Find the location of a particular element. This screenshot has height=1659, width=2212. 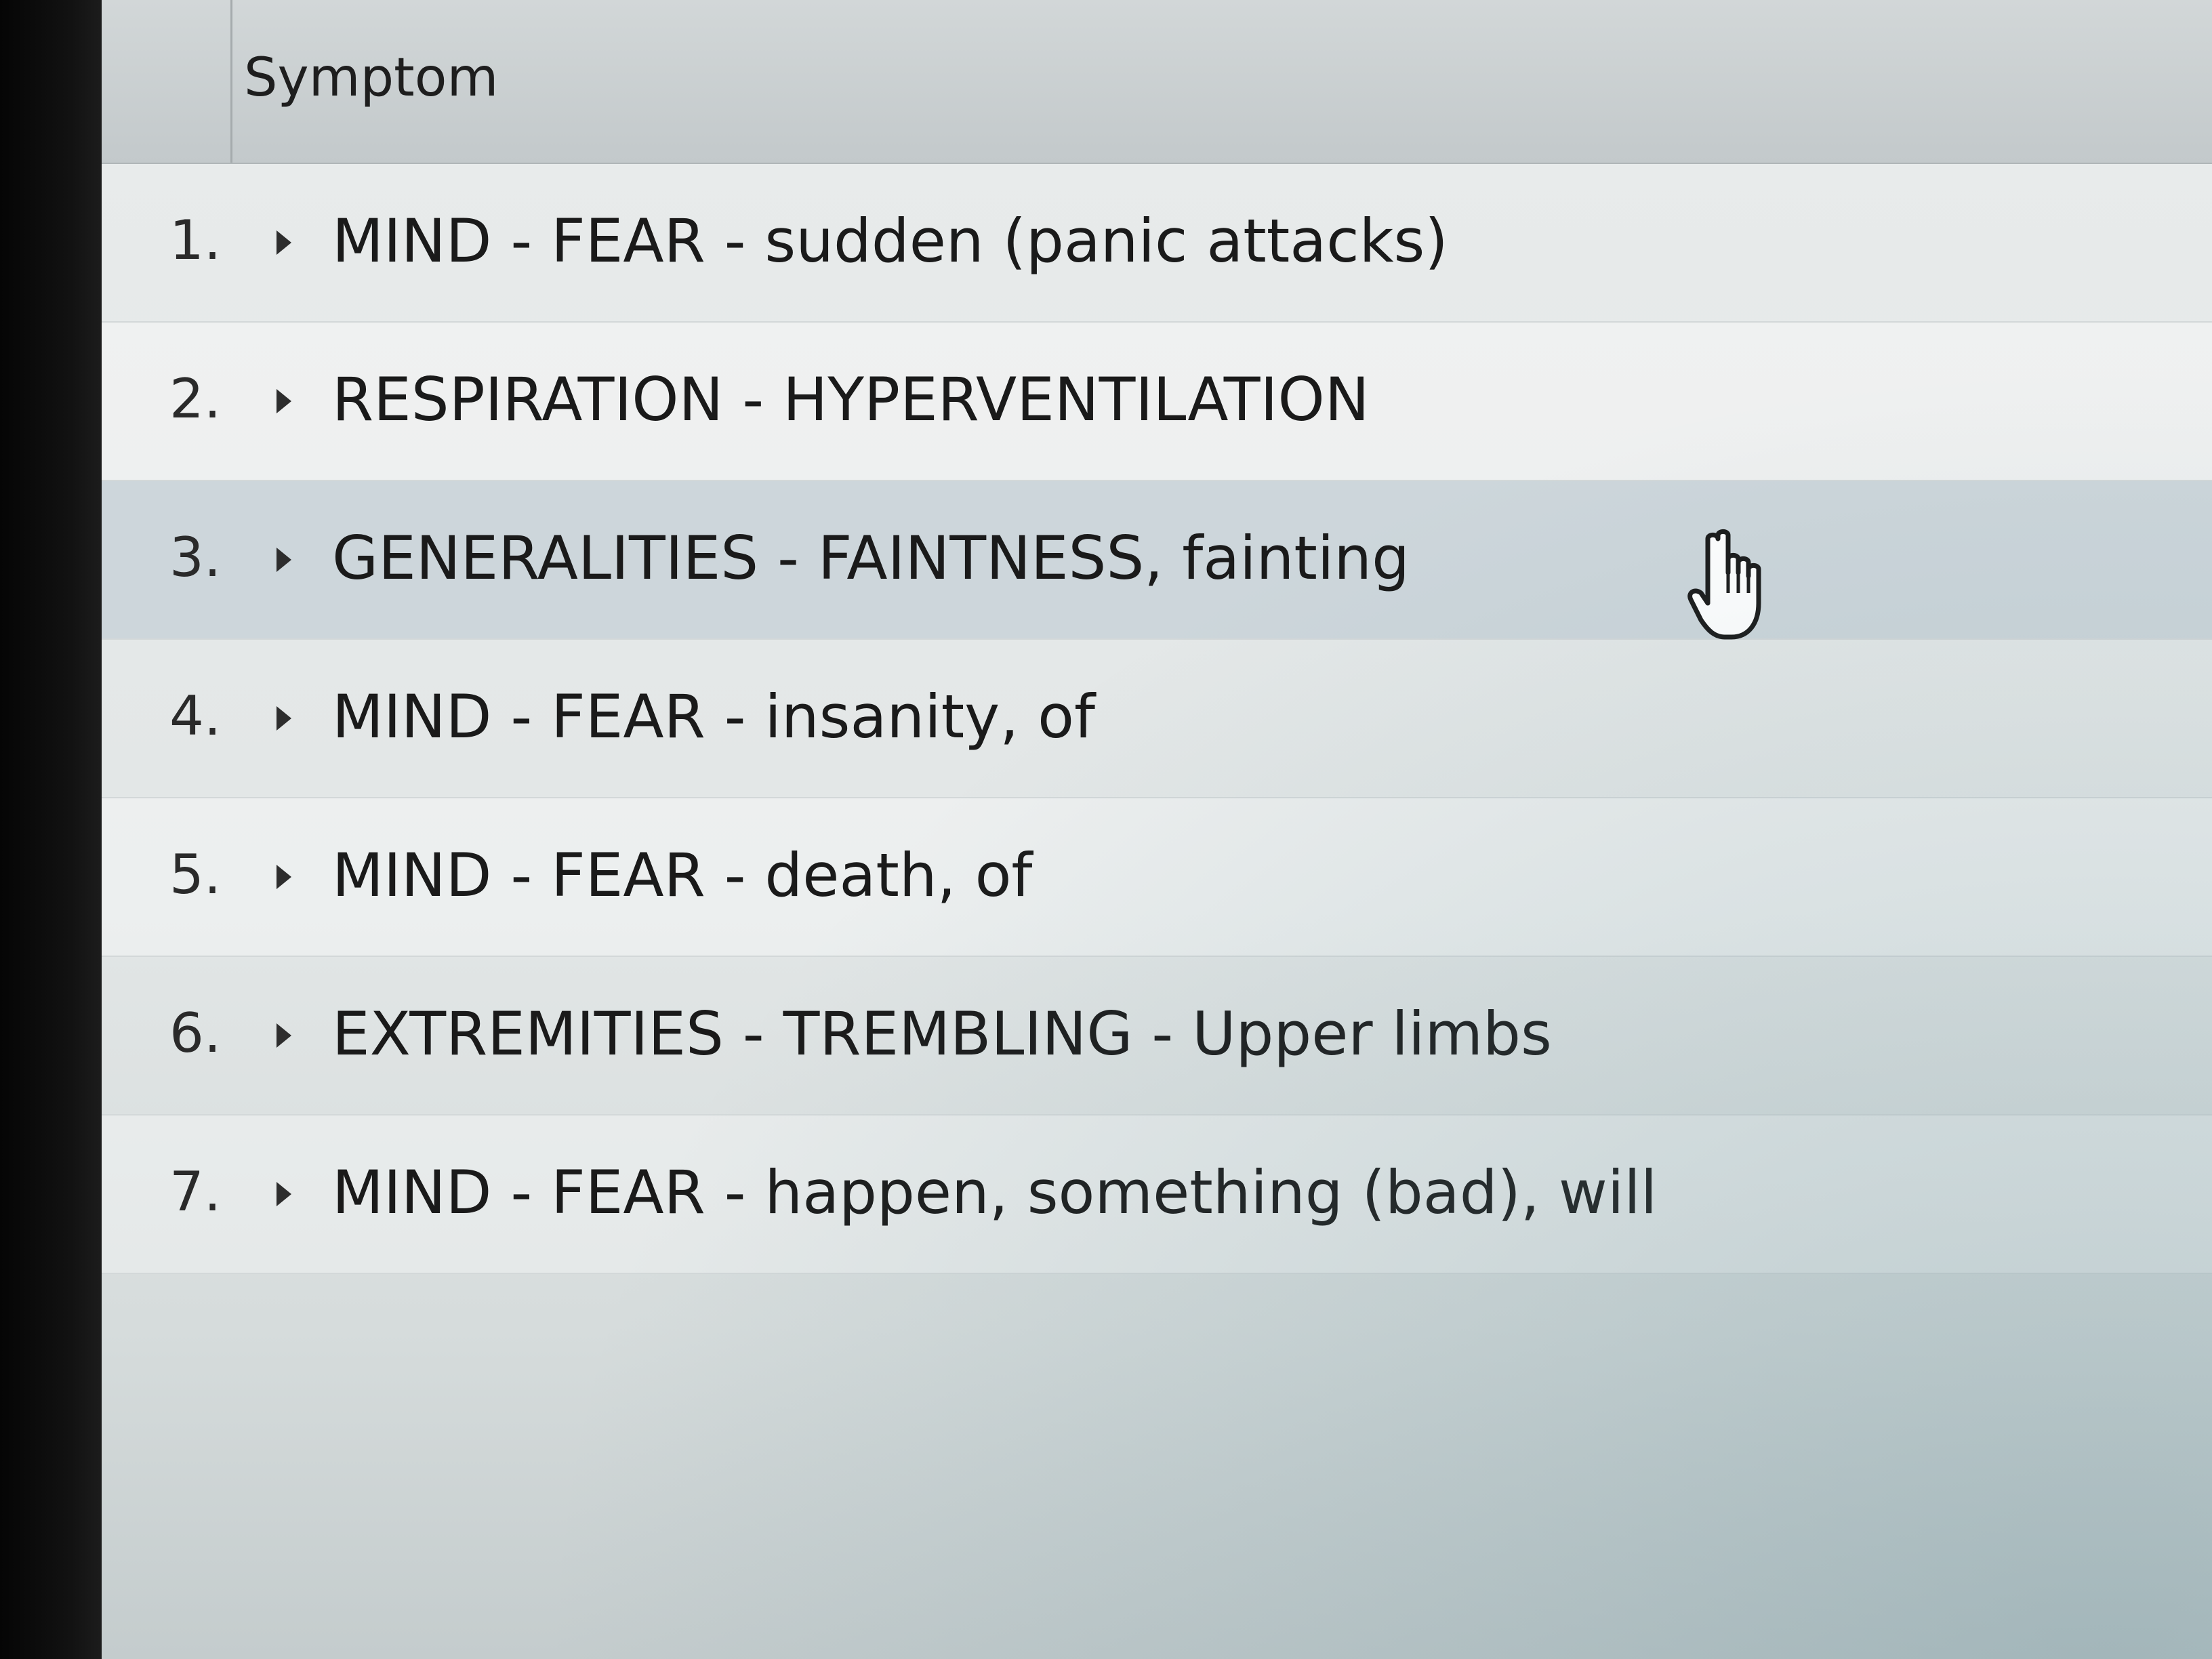

table-row: 5. MIND - FEAR - death, of is located at coordinates (1157, 878).